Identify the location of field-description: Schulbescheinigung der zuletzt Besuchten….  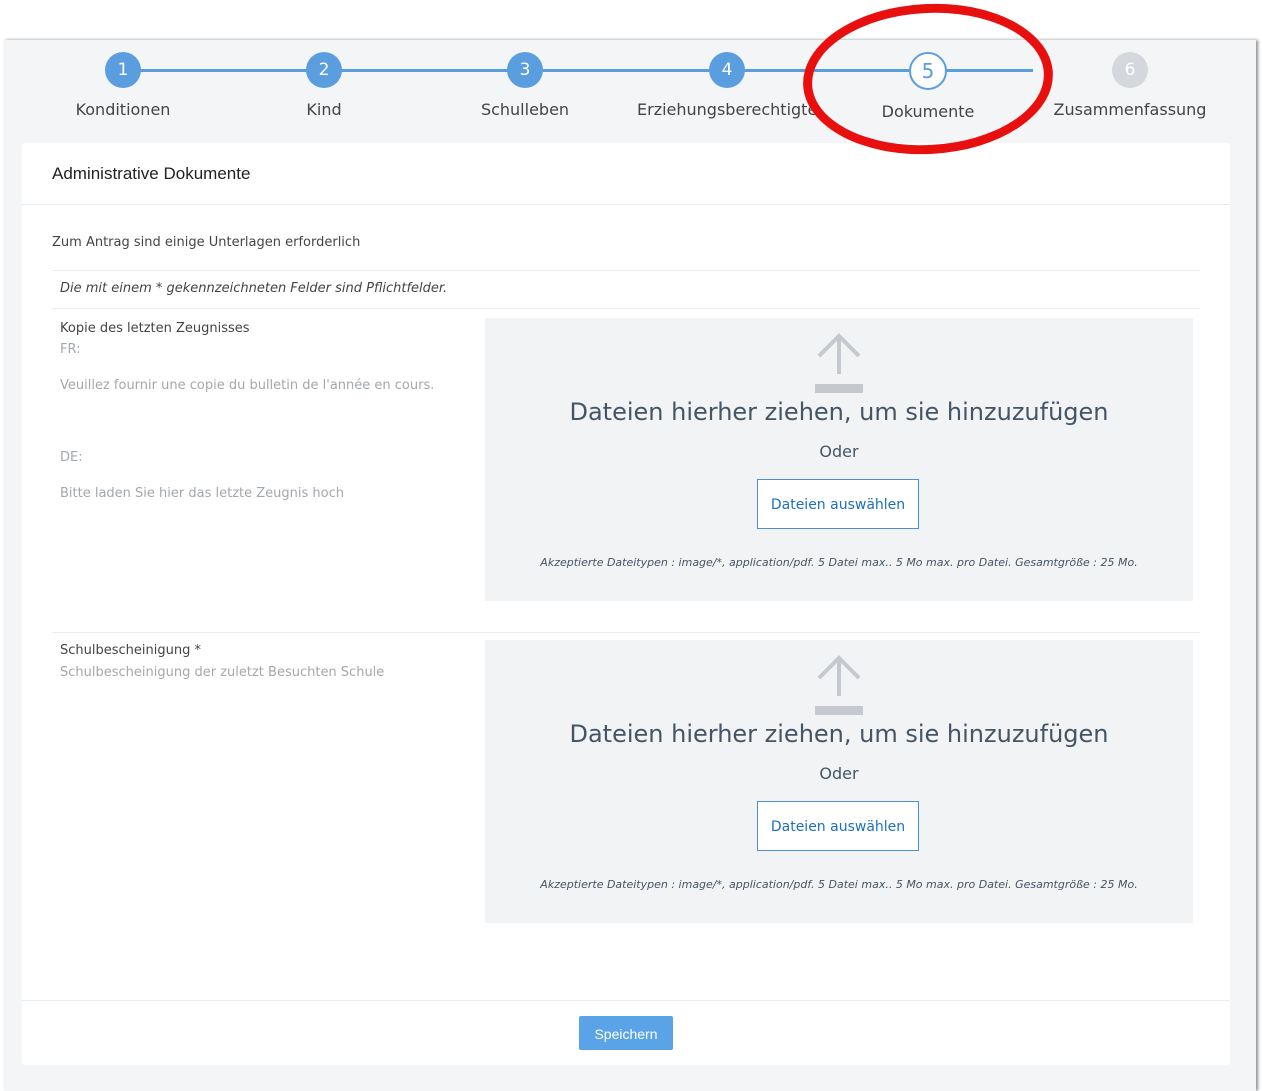
(222, 672).